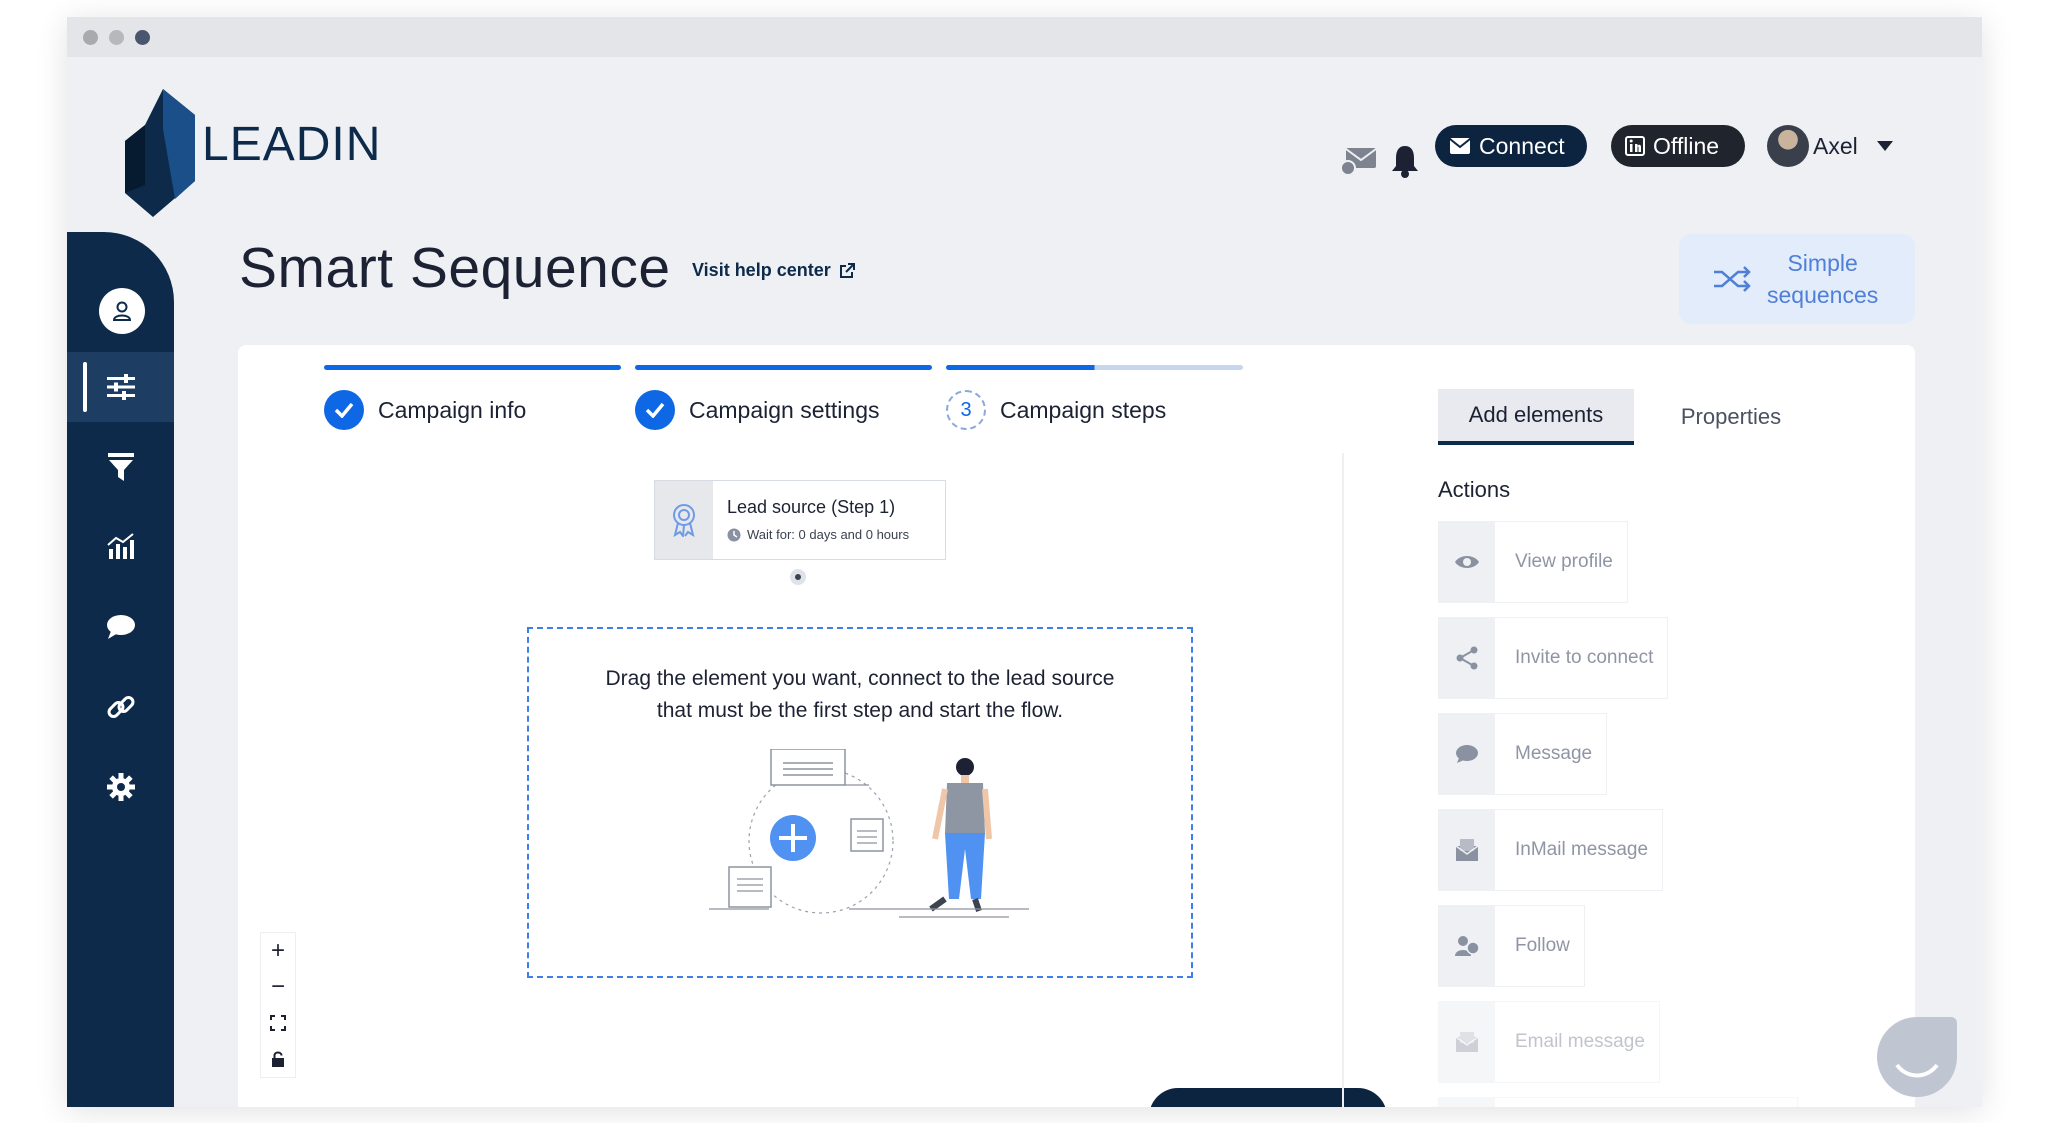 Image resolution: width=2048 pixels, height=1123 pixels. Describe the element at coordinates (292, 144) in the screenshot. I see `logo-text: LEADIN` at that location.